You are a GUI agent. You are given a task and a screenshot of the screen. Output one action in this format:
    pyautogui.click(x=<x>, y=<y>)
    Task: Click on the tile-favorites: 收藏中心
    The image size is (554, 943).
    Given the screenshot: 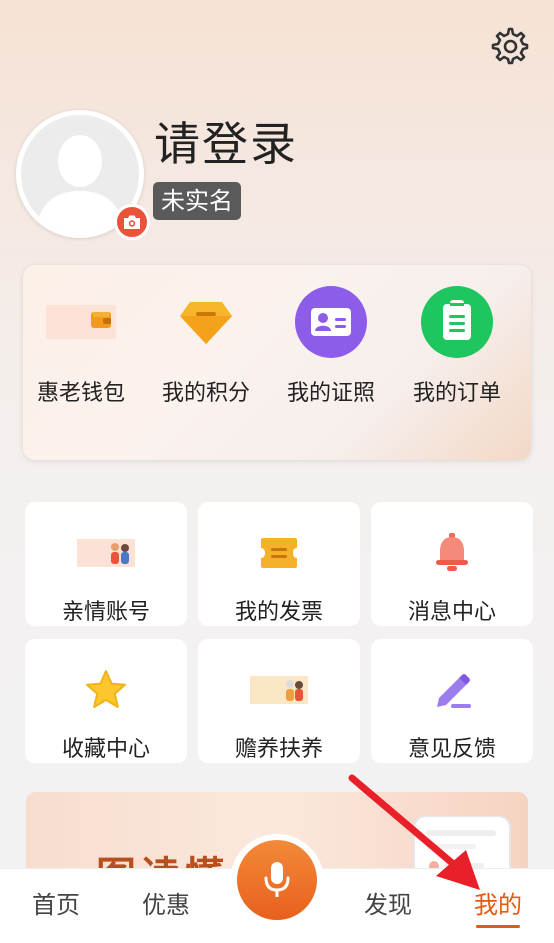 What is the action you would take?
    pyautogui.click(x=106, y=701)
    